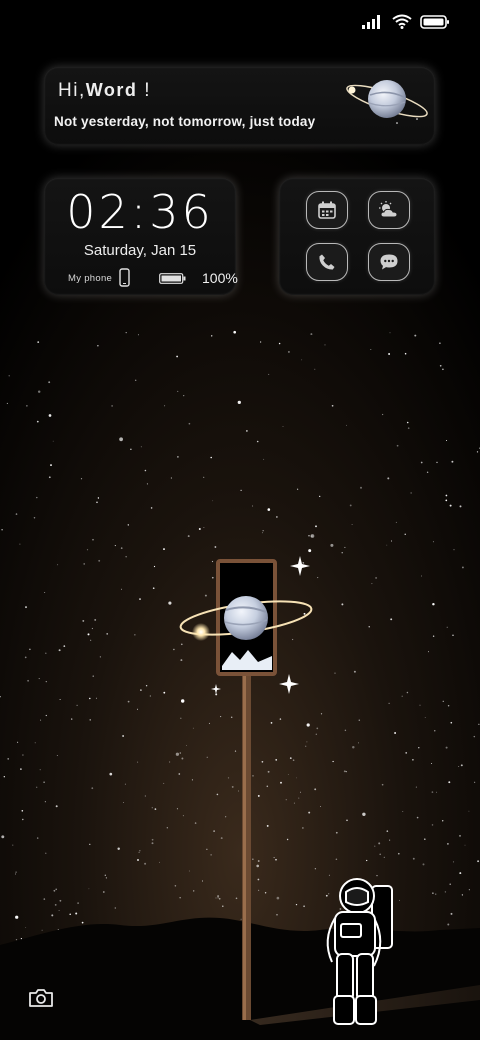 The image size is (480, 1040). I want to click on greeting-title: Hi,Word !, so click(104, 91).